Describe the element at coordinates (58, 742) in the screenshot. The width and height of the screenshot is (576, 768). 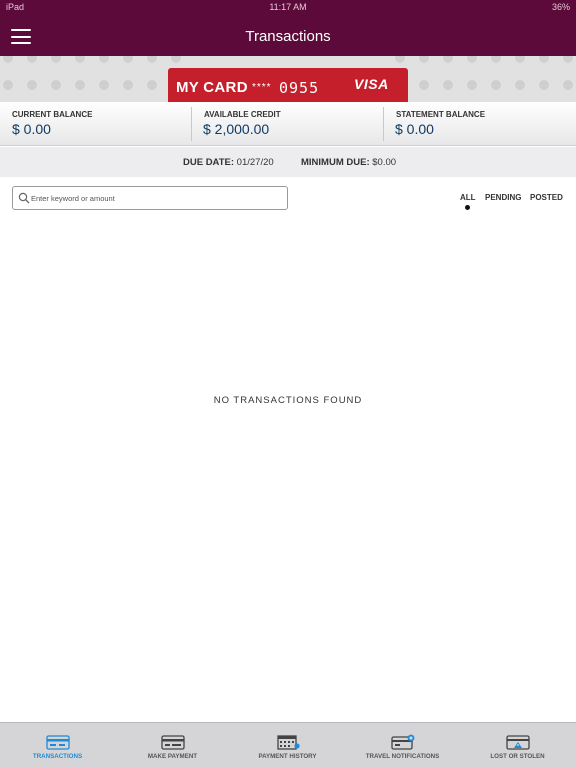
I see `card-transactions-icon` at that location.